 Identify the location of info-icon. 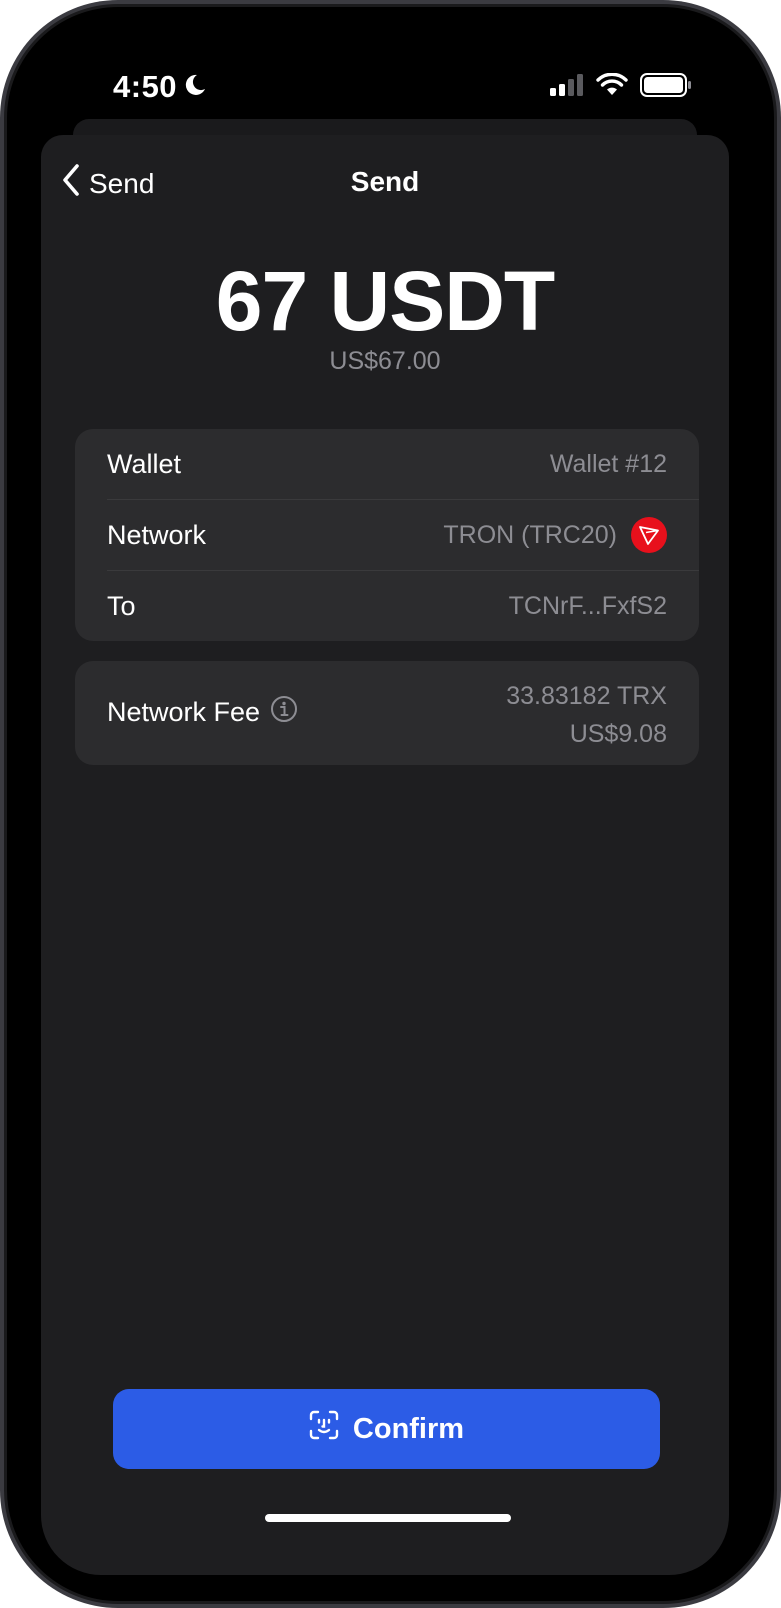
(284, 712).